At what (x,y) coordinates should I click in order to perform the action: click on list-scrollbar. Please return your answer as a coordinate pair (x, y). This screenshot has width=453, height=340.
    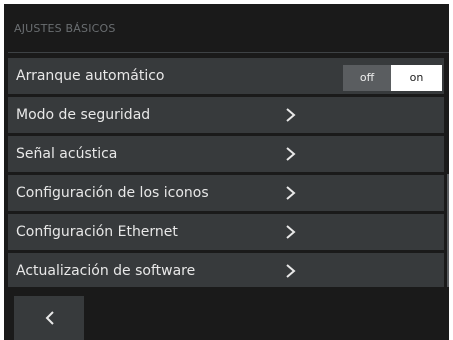
    Looking at the image, I should click on (448, 230).